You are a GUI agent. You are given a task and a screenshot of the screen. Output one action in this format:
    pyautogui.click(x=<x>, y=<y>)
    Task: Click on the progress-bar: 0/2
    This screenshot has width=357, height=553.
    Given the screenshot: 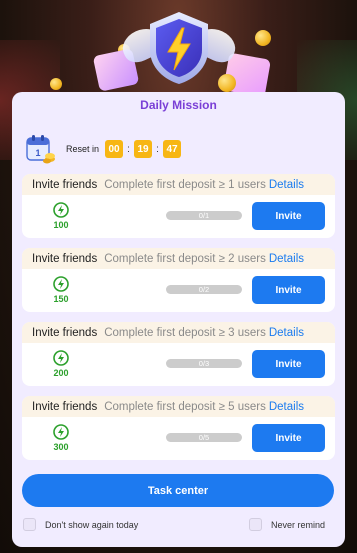 What is the action you would take?
    pyautogui.click(x=204, y=289)
    